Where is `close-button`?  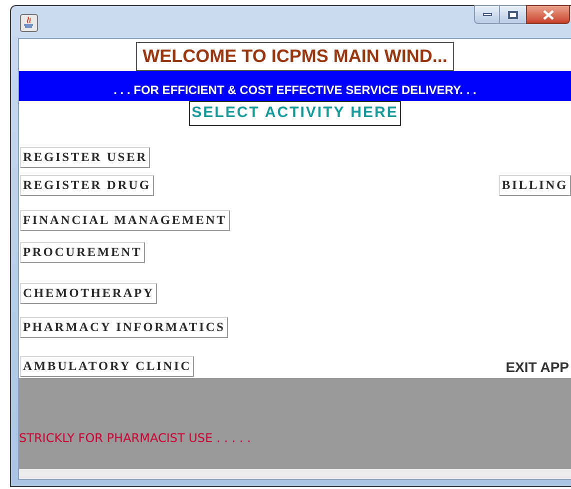
close-button is located at coordinates (548, 14).